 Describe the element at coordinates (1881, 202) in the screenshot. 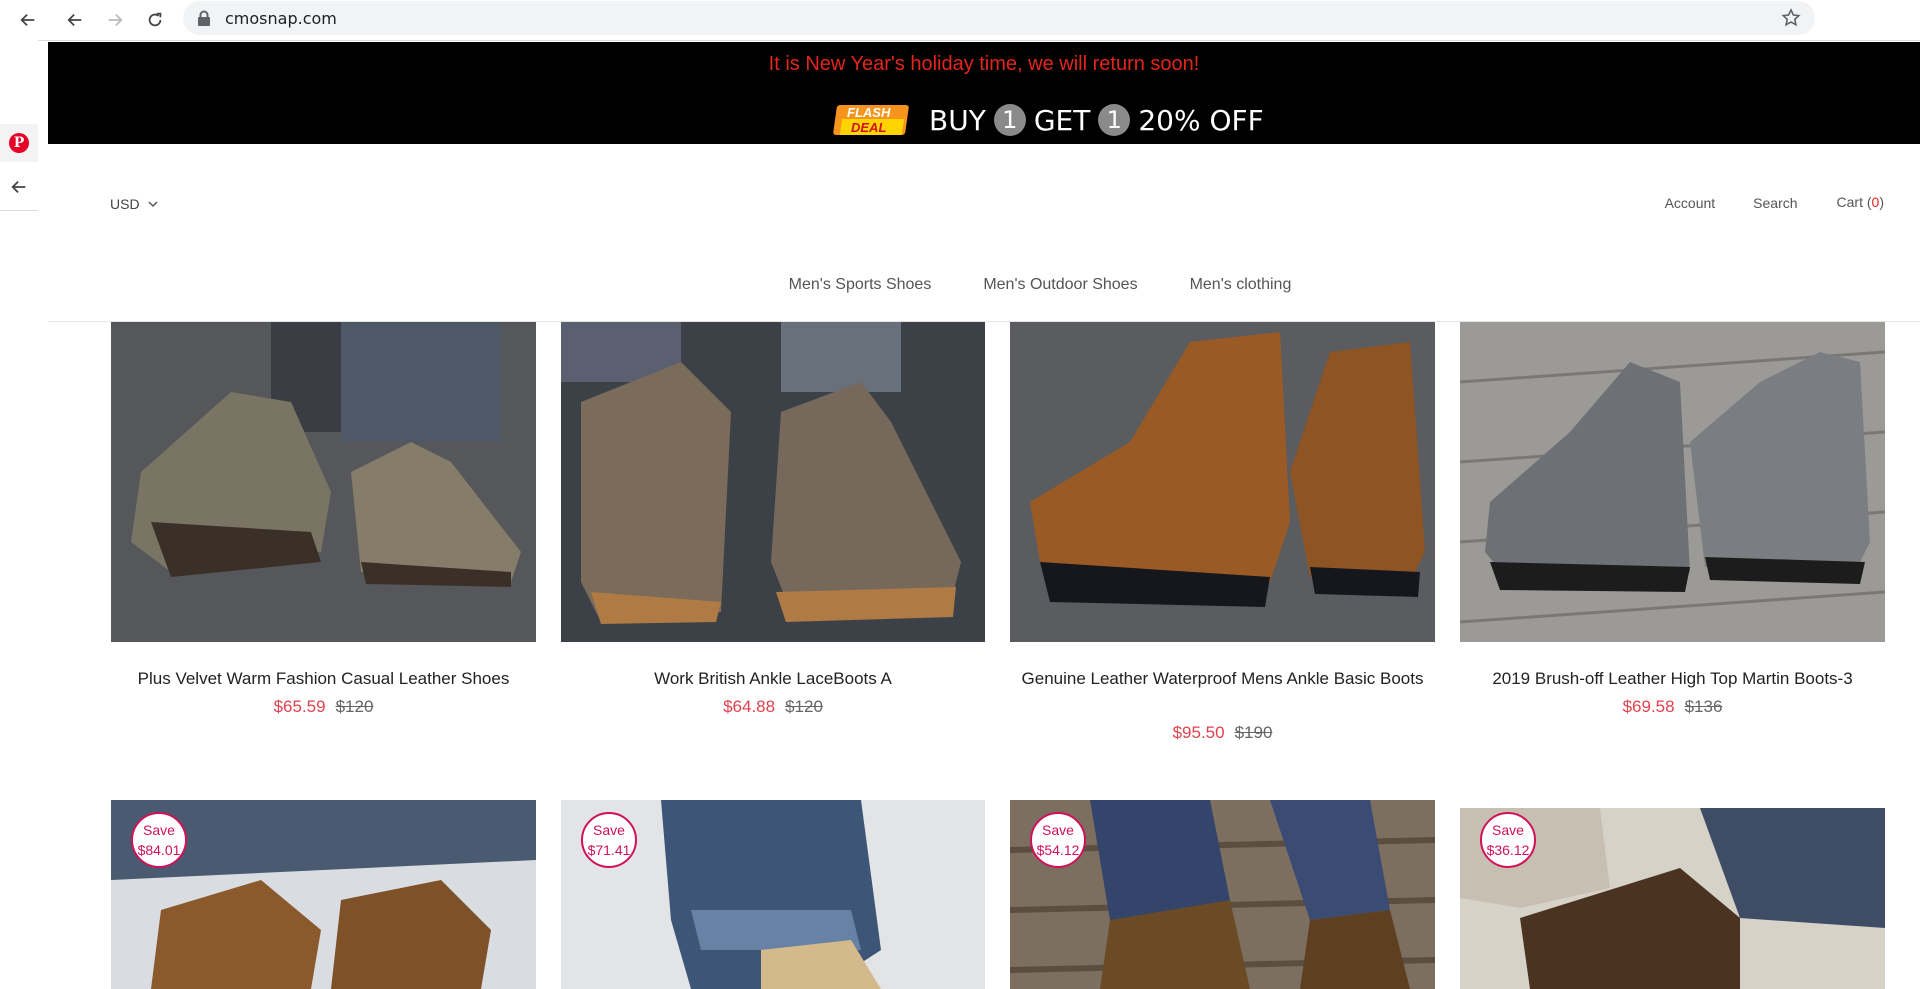

I see `cart-close: )` at that location.